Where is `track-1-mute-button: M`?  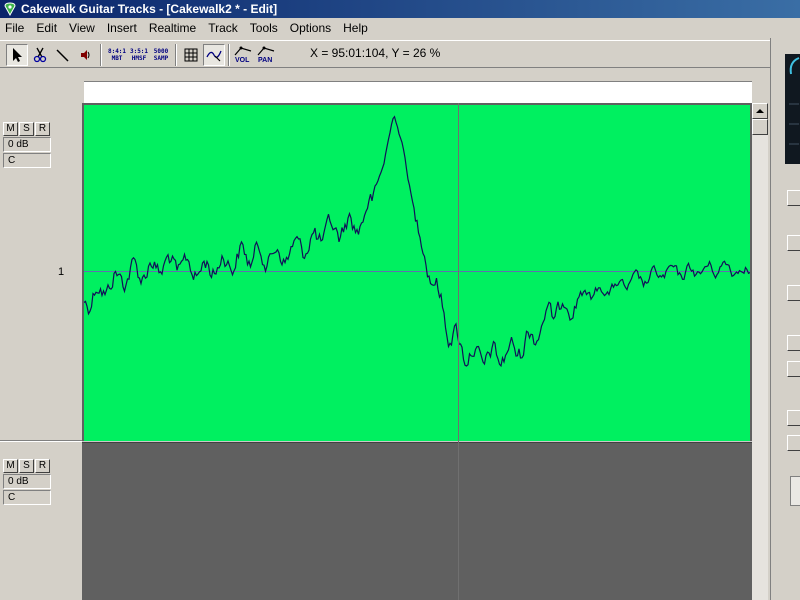
track-1-mute-button: M is located at coordinates (10, 129).